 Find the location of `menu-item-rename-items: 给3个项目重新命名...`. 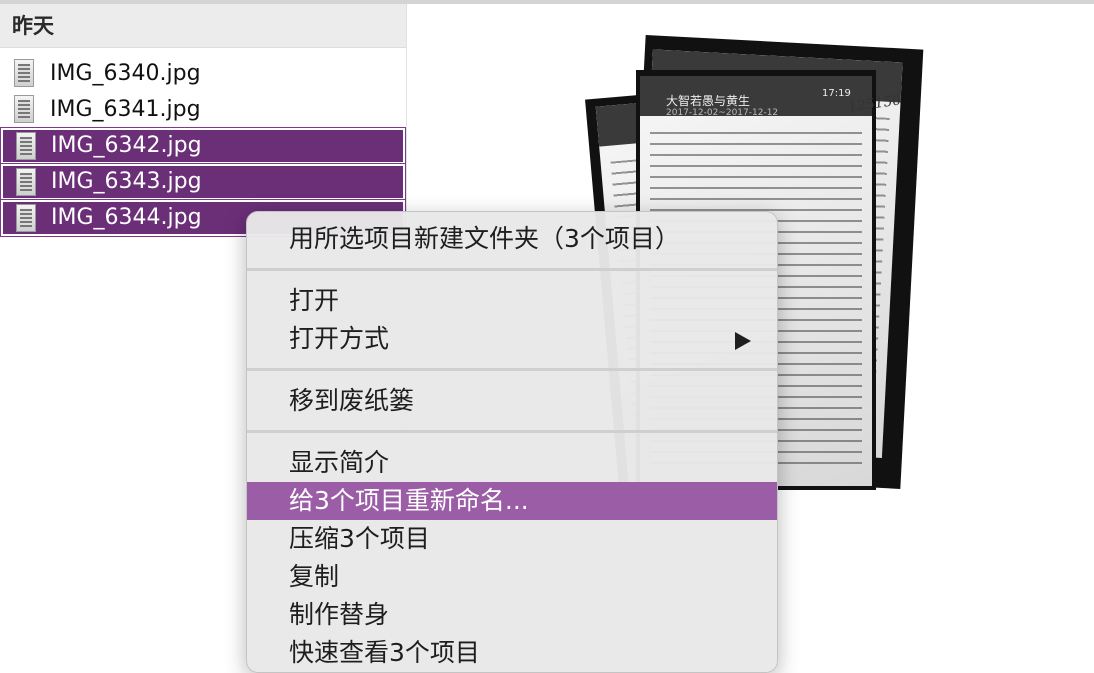

menu-item-rename-items: 给3个项目重新命名... is located at coordinates (512, 501).